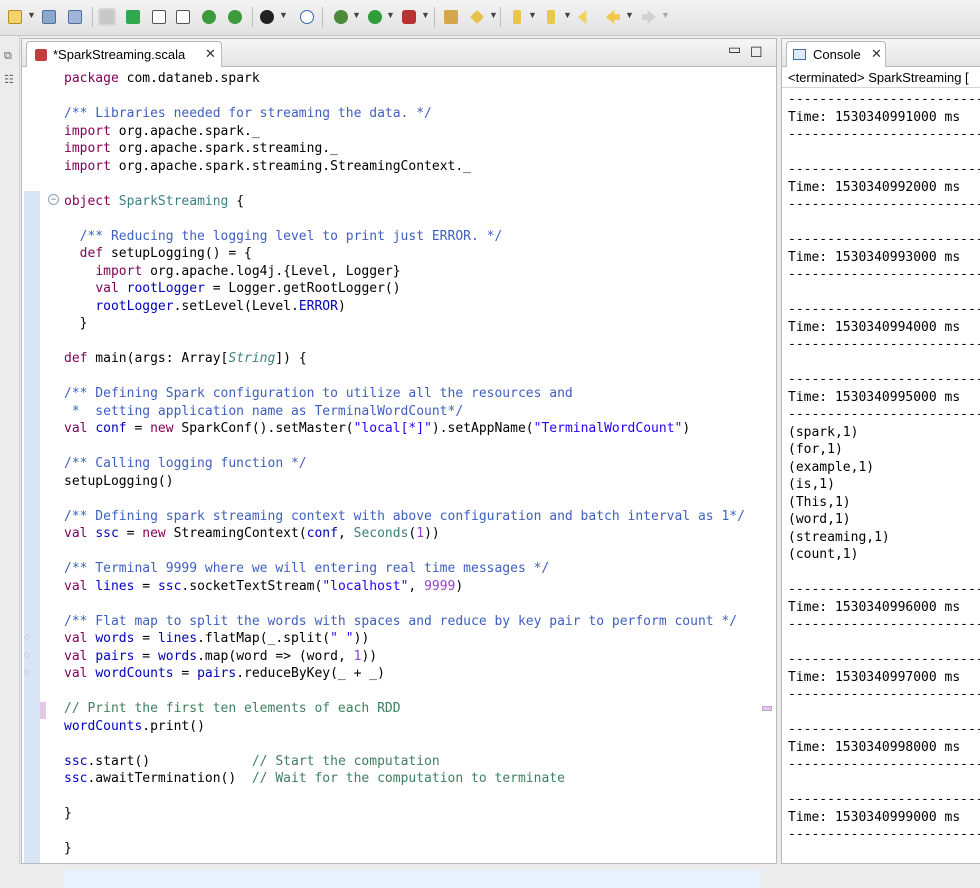 This screenshot has width=980, height=888. I want to click on list-icon, so click(209, 17).